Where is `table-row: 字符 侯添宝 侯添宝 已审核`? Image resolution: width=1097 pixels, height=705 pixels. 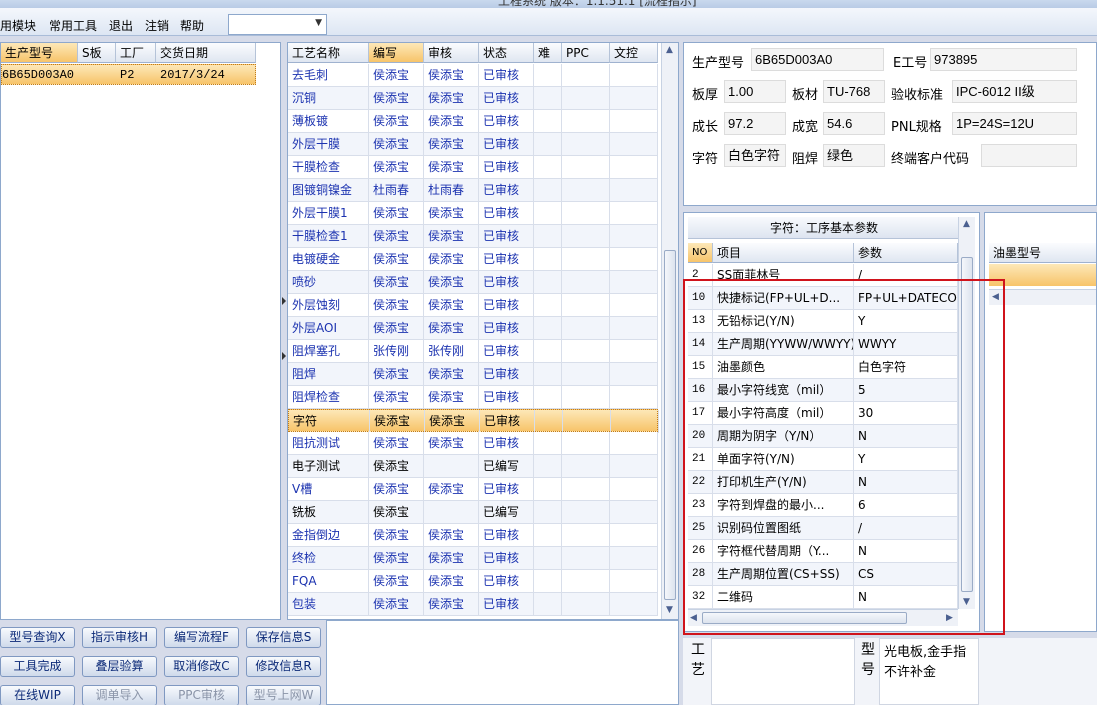 table-row: 字符 侯添宝 侯添宝 已审核 is located at coordinates (473, 421).